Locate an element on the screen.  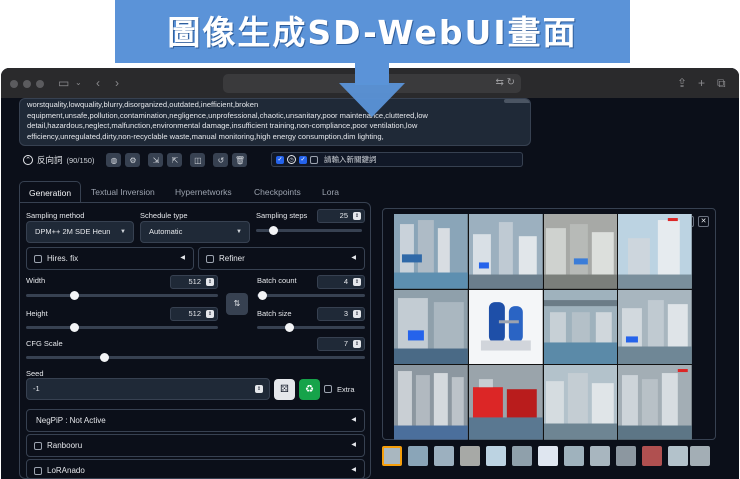
forward-arrow-icon: › is located at coordinates (117, 83).